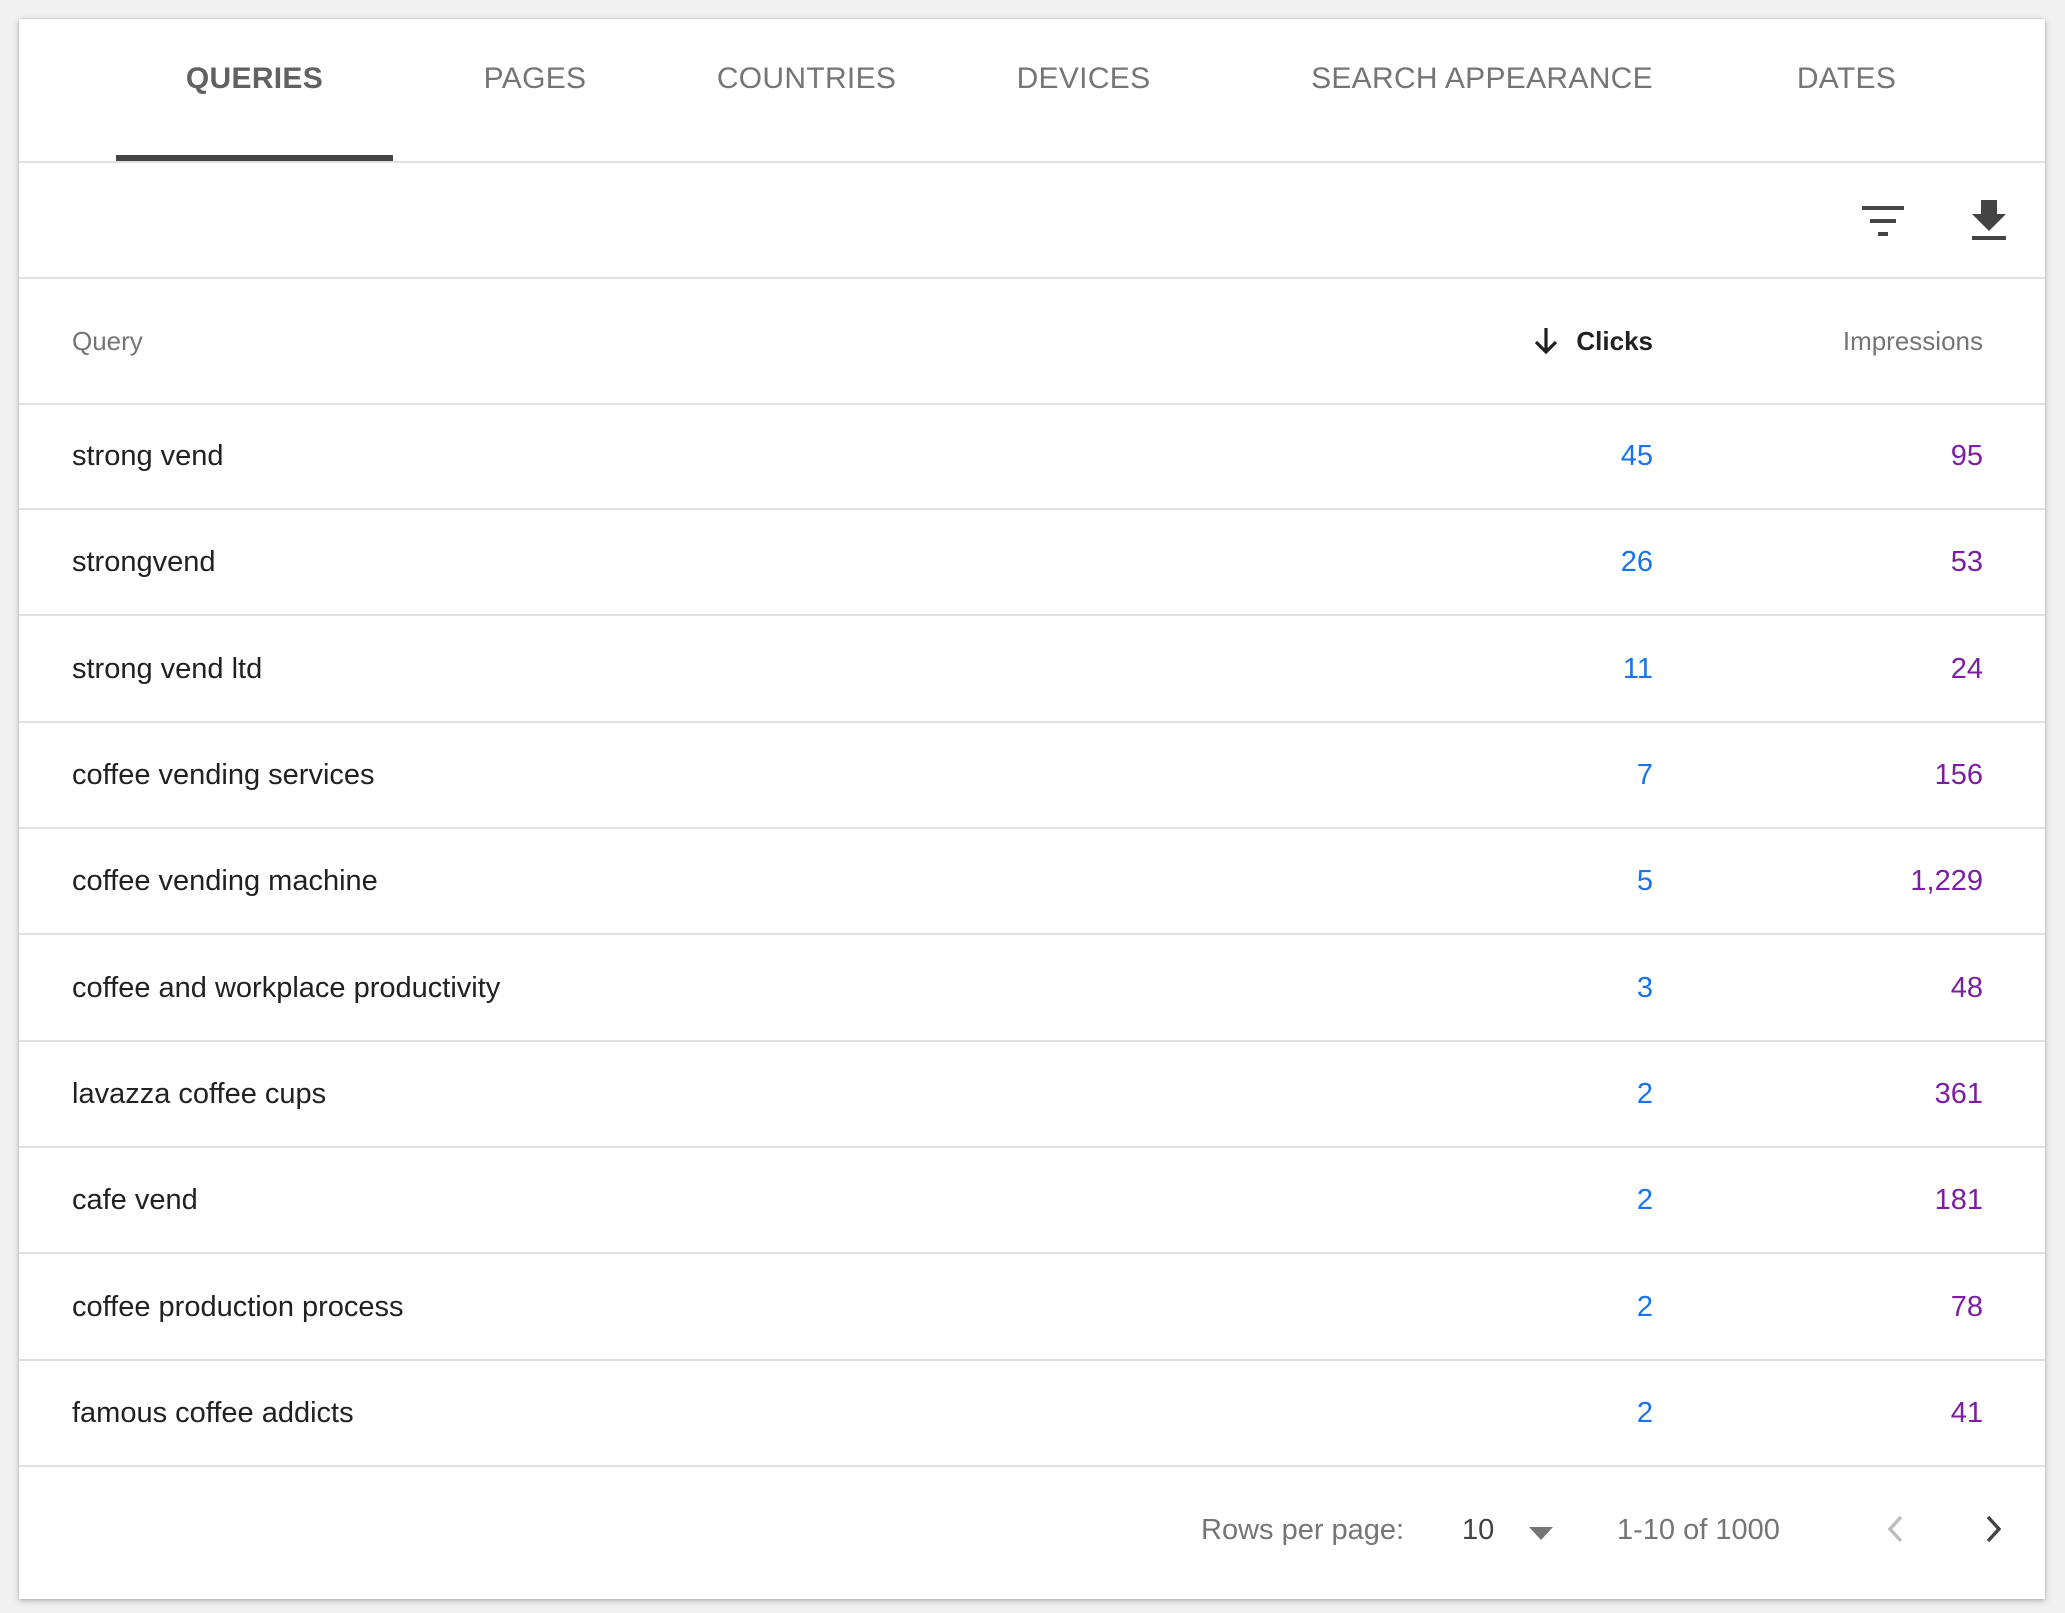 This screenshot has height=1613, width=2065. What do you see at coordinates (1644, 775) in the screenshot?
I see `clicks-cell: 7` at bounding box center [1644, 775].